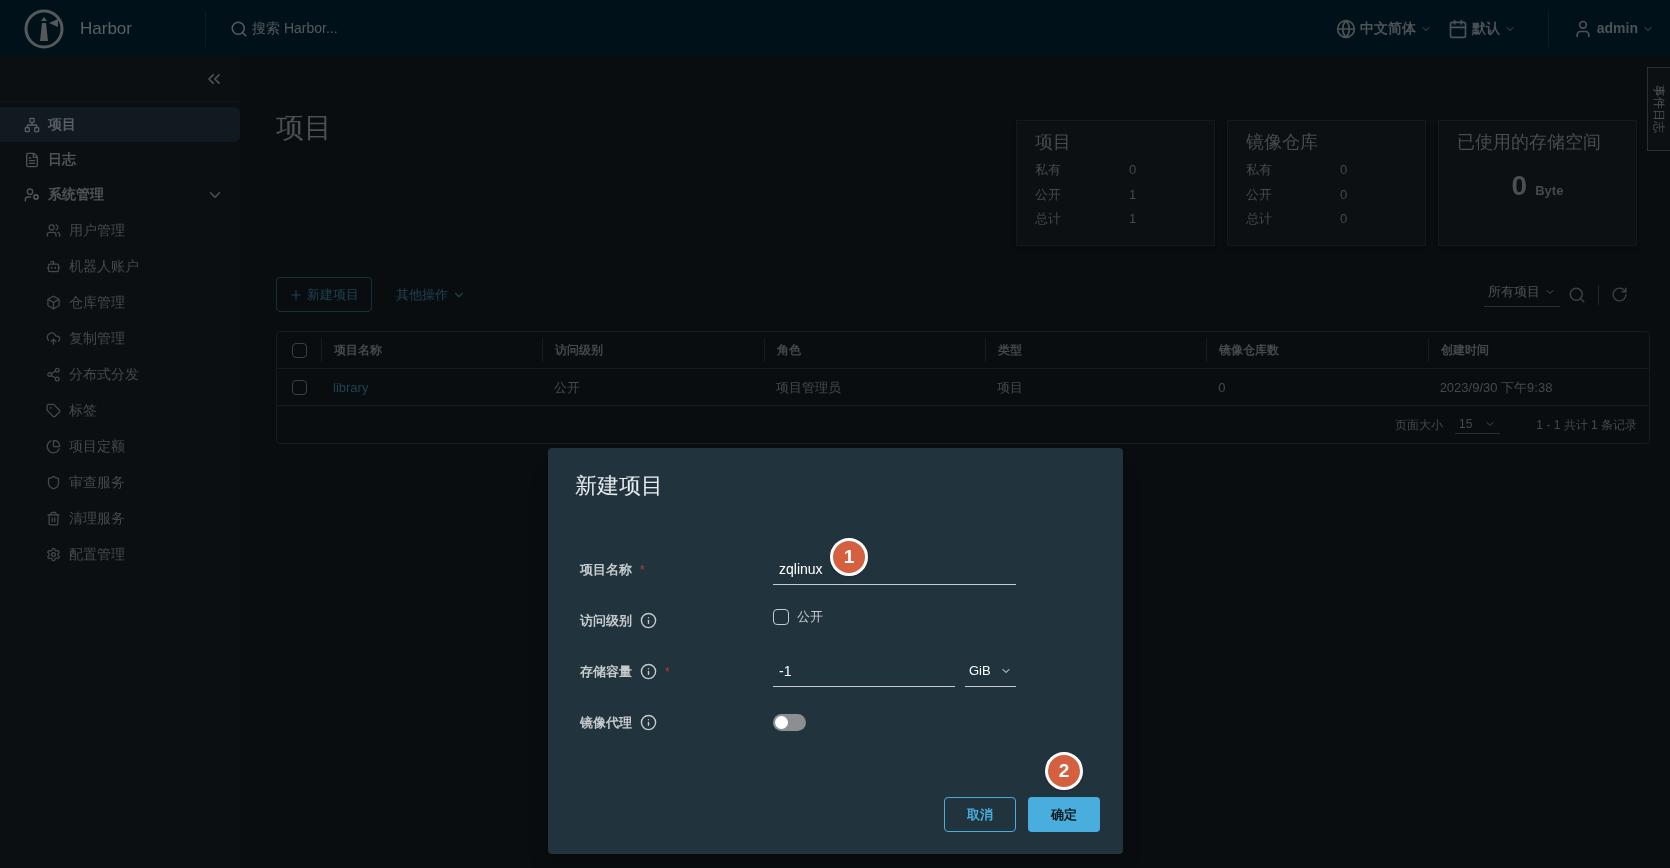 The width and height of the screenshot is (1670, 868). What do you see at coordinates (53, 338) in the screenshot?
I see `cloud-icon` at bounding box center [53, 338].